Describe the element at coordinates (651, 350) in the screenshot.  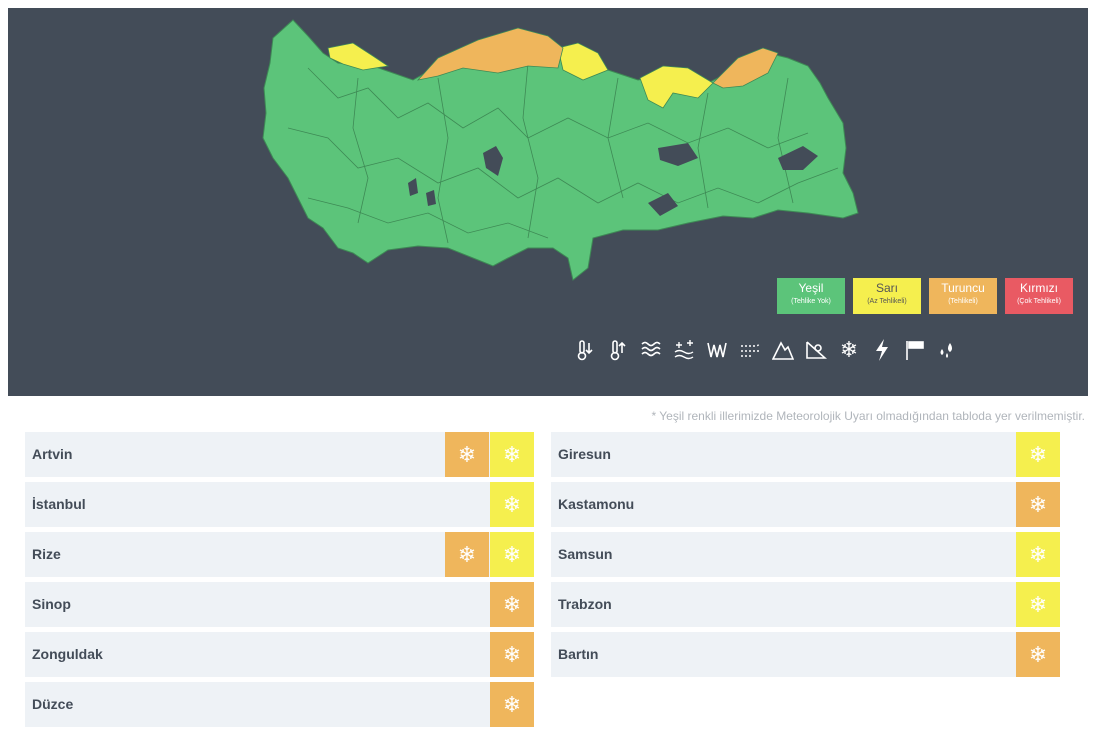
I see `fog-icon` at that location.